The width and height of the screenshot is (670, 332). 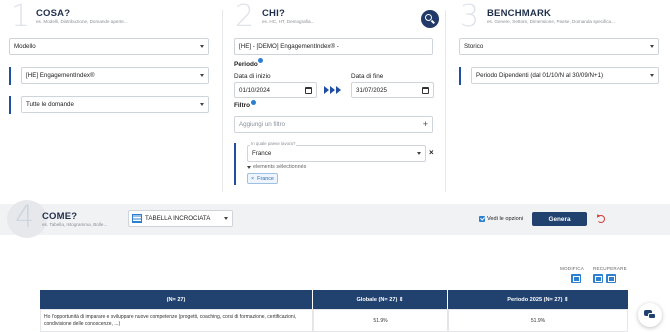 I want to click on add-filter-placeholder: Aggiungi un filtro, so click(x=262, y=124).